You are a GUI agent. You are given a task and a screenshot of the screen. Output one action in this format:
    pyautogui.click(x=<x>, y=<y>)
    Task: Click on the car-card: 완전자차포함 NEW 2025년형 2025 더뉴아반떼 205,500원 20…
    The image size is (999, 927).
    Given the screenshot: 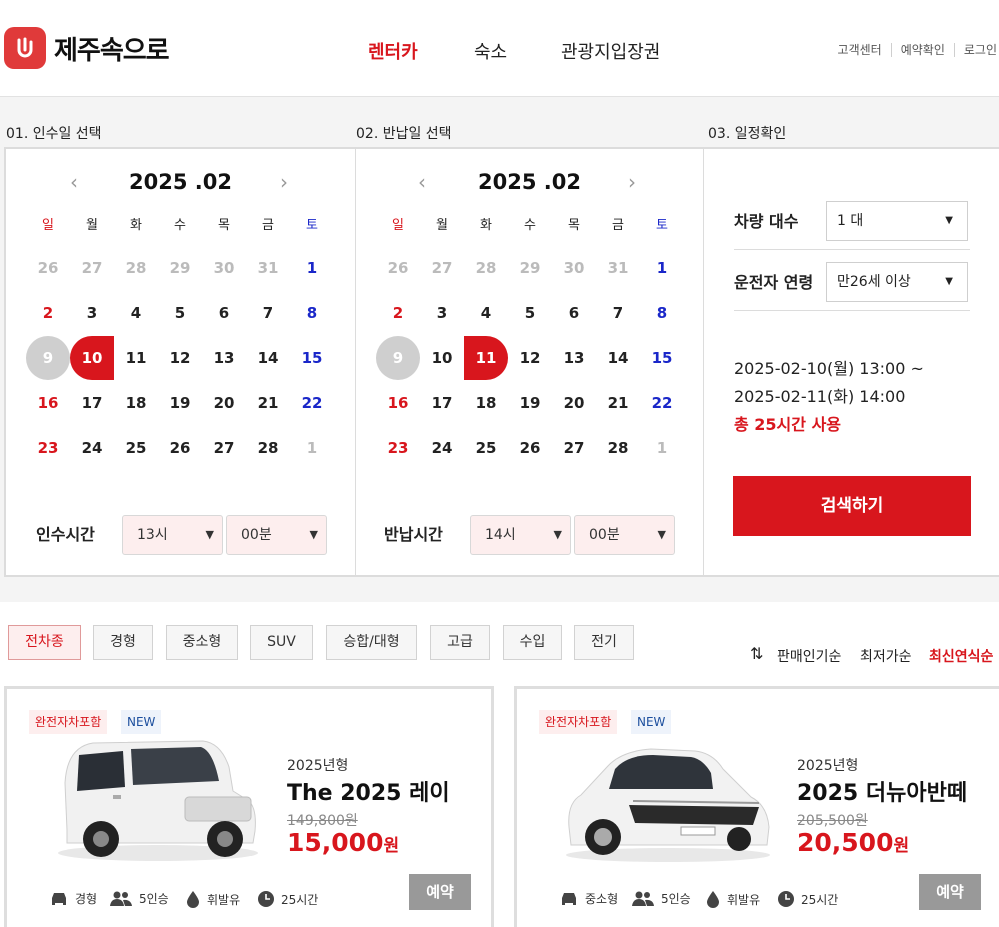 What is the action you would take?
    pyautogui.click(x=756, y=806)
    